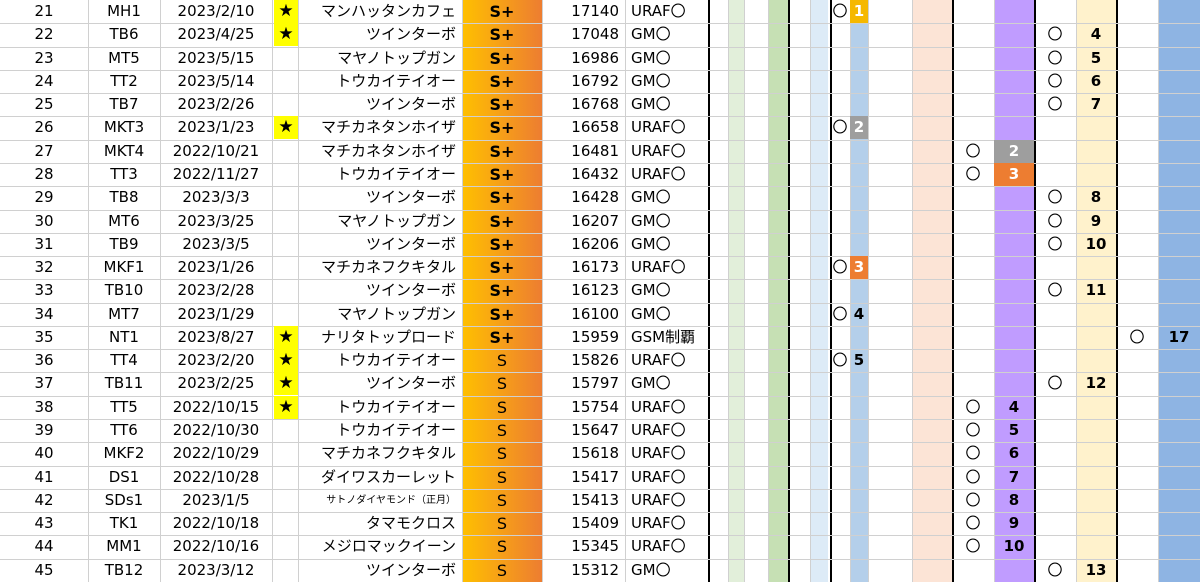  Describe the element at coordinates (124, 523) in the screenshot. I see `horse-code: TK1` at that location.